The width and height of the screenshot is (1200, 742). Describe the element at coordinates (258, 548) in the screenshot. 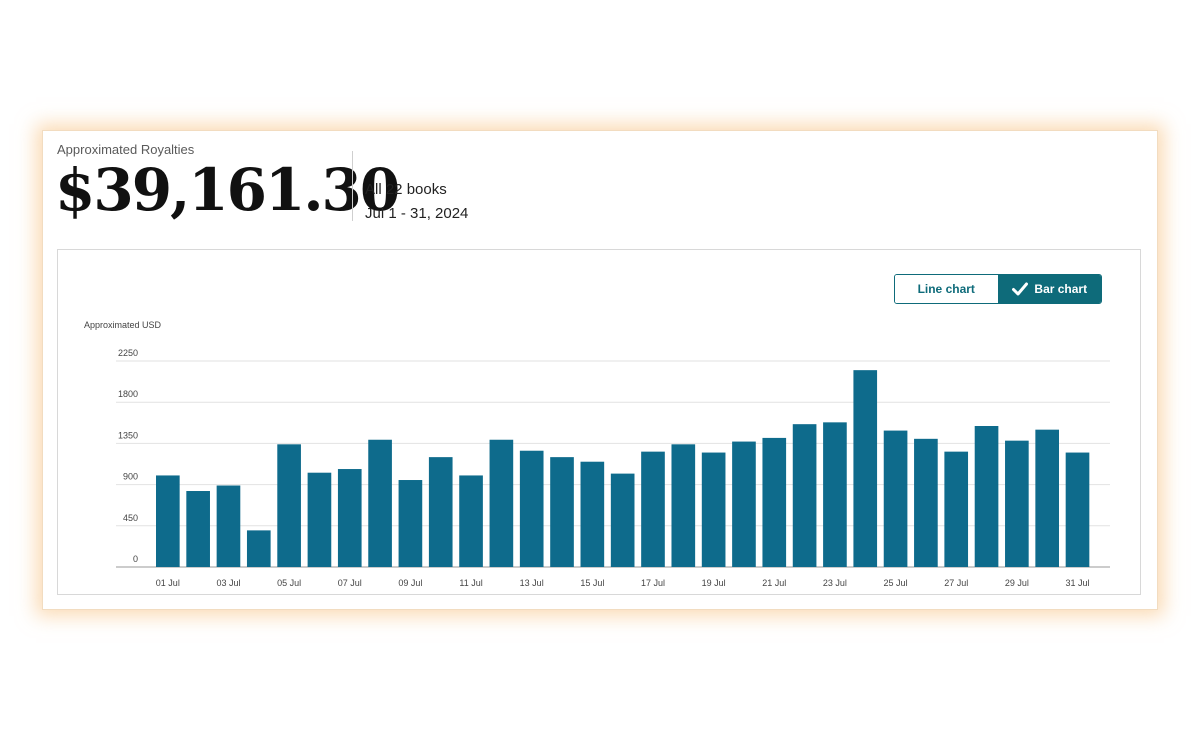

I see `bar-04-jul` at that location.